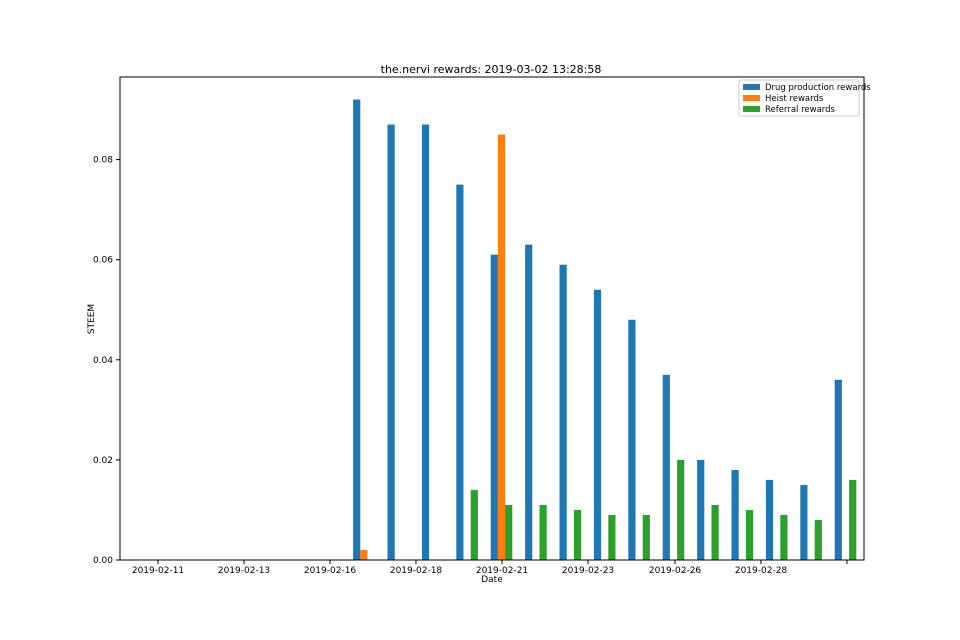 The height and width of the screenshot is (640, 960). I want to click on y-tick-label: 0.08, so click(103, 161).